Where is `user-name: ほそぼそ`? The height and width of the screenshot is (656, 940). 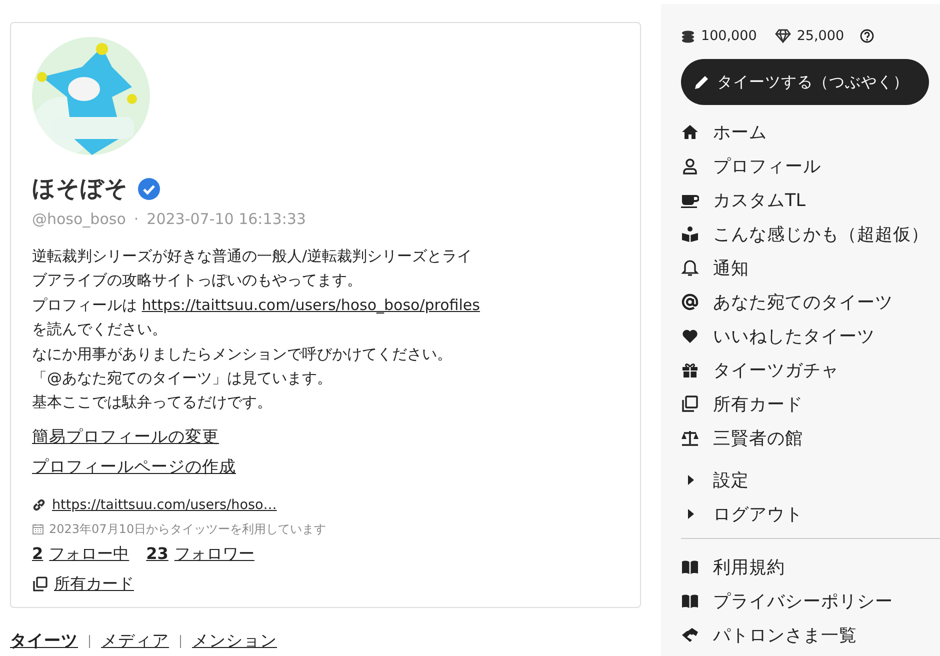 user-name: ほそぼそ is located at coordinates (80, 189).